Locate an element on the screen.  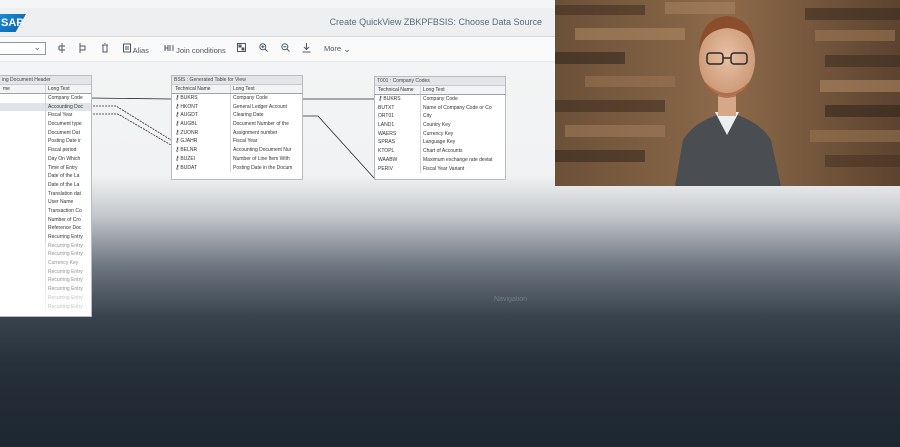
long-text-cell: Chart of Accounts is located at coordinates (462, 151).